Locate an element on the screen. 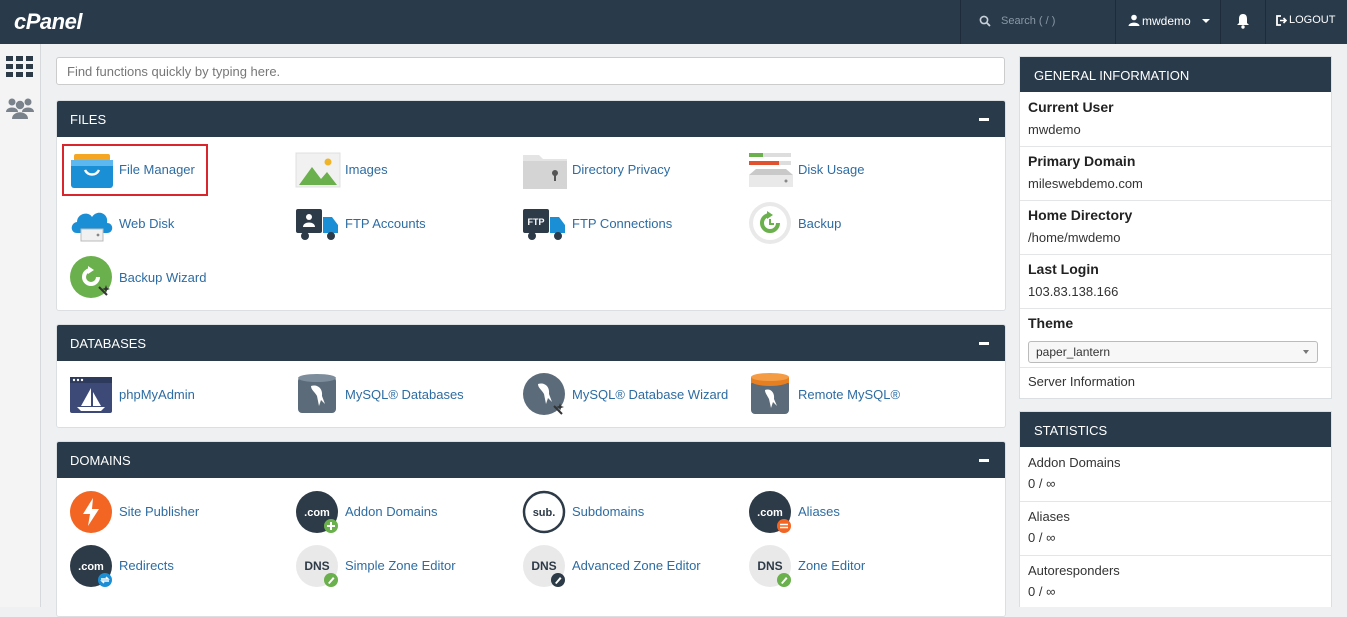 The image size is (1347, 617). home-directory-value: /home/mwdemo is located at coordinates (1074, 237).